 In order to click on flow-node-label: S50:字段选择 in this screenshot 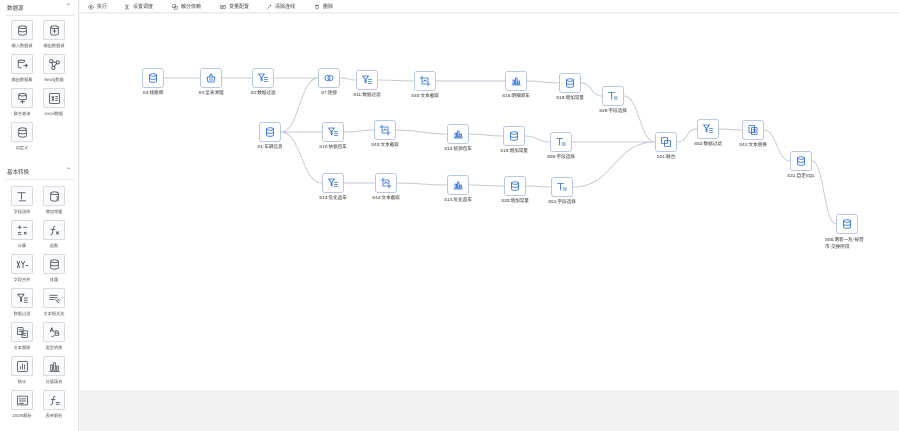, I will do `click(561, 156)`.